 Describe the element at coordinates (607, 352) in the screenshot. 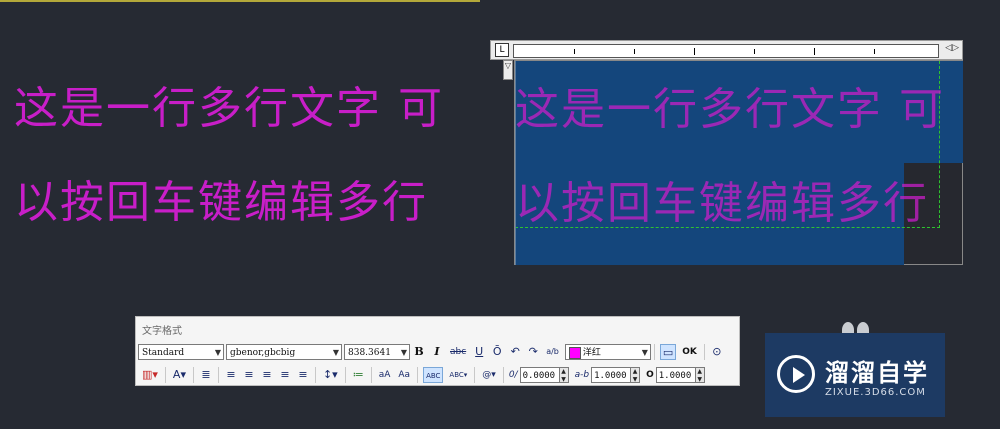

I see `color-select: 洋红 ▼` at that location.